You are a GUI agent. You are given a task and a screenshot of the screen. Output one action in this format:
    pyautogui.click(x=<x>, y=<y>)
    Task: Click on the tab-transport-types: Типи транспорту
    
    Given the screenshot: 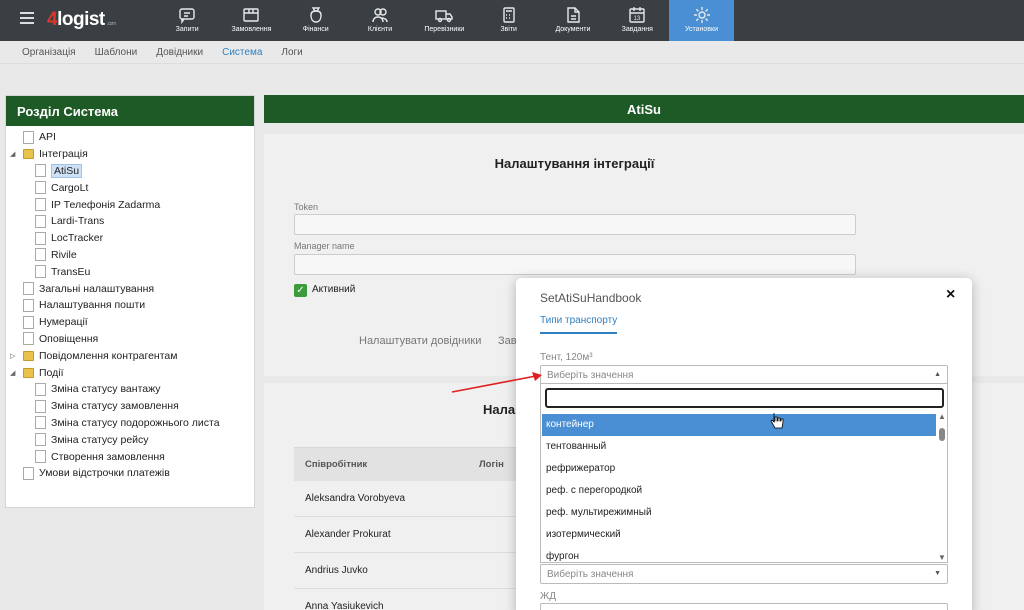 What is the action you would take?
    pyautogui.click(x=579, y=324)
    